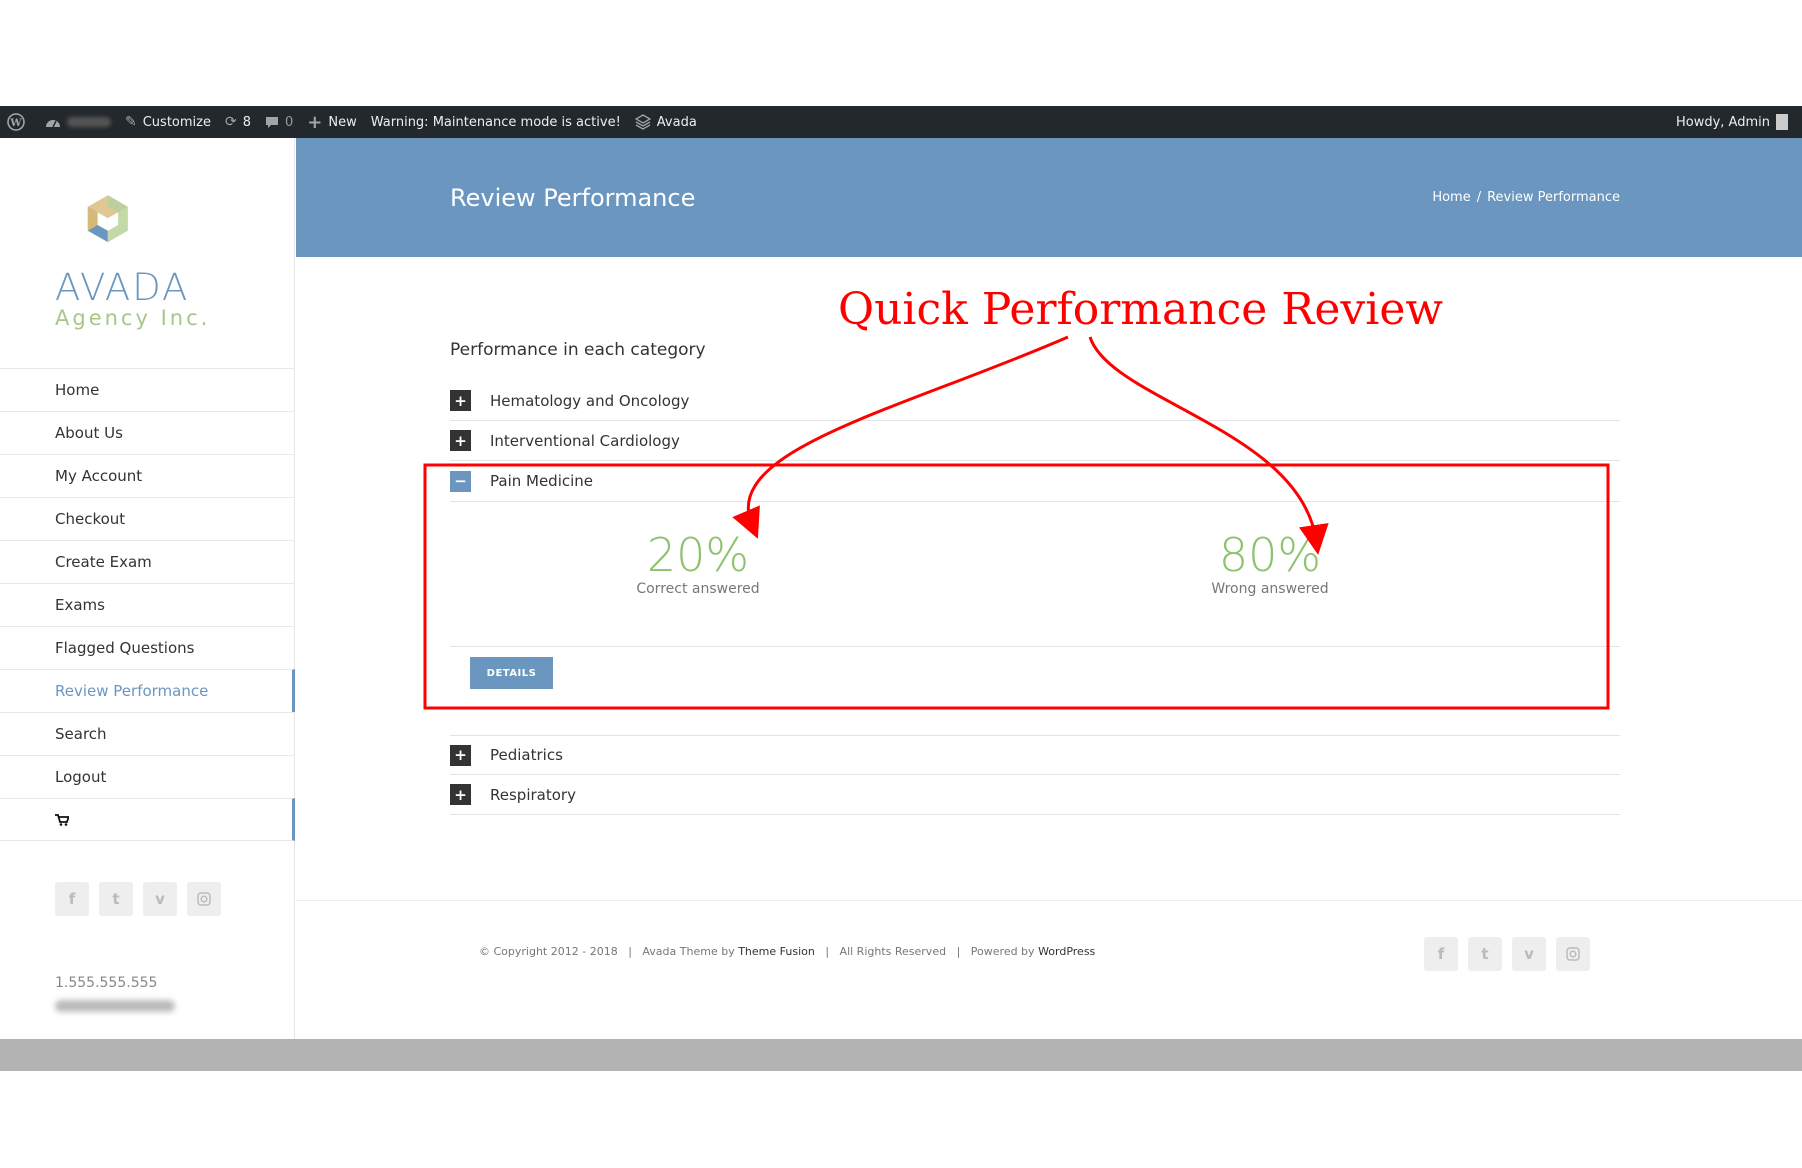 This screenshot has height=1168, width=1802. I want to click on nav-item-search: Search, so click(147, 733).